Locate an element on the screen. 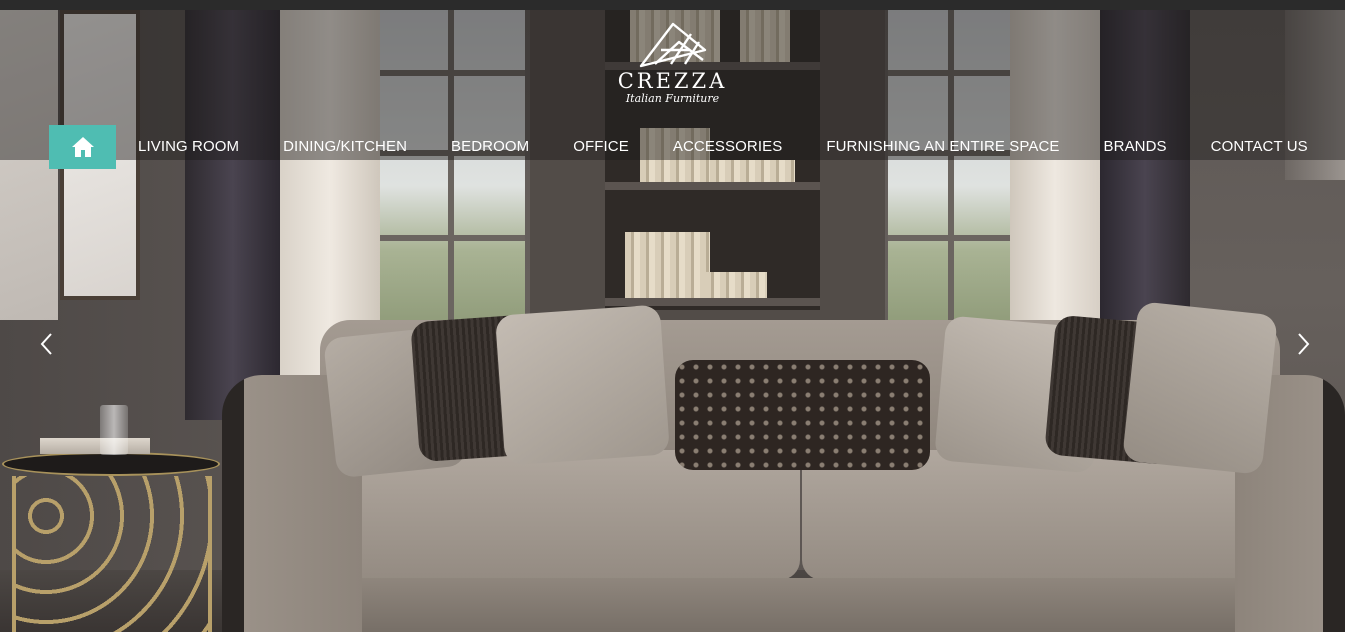  home-icon is located at coordinates (82, 147).